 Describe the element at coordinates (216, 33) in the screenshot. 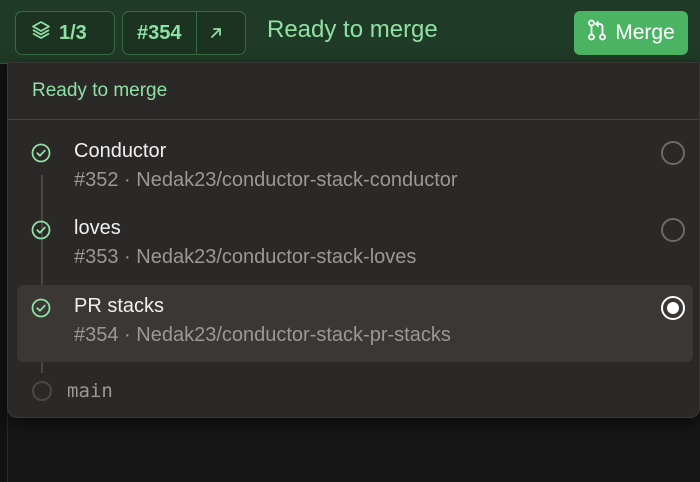

I see `arrow-up-right-icon` at that location.